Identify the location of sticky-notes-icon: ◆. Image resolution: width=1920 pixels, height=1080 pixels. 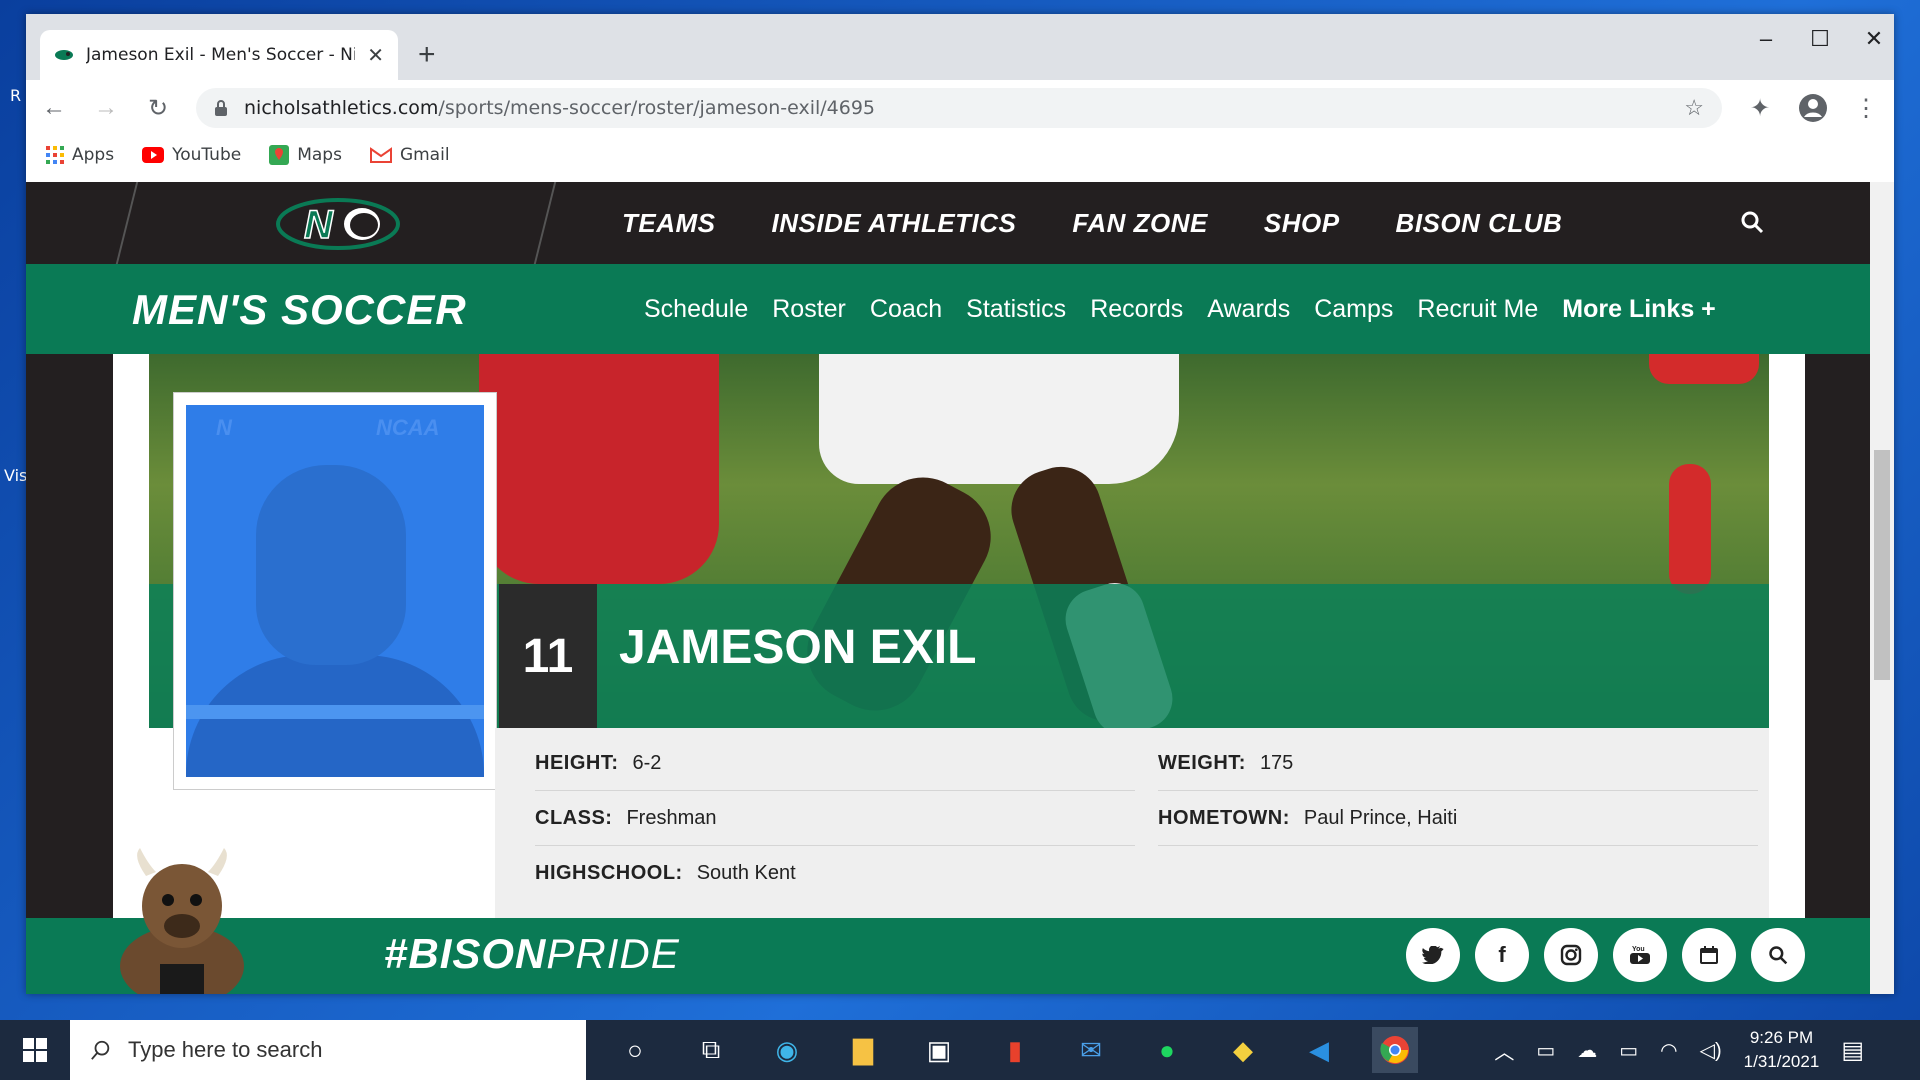
(1243, 1050).